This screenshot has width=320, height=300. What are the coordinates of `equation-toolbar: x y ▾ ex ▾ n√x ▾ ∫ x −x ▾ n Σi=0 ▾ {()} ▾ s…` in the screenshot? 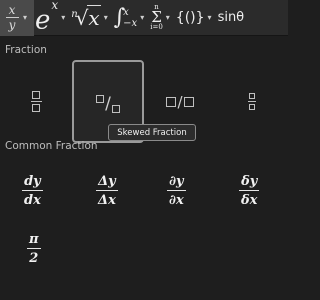 It's located at (144, 18).